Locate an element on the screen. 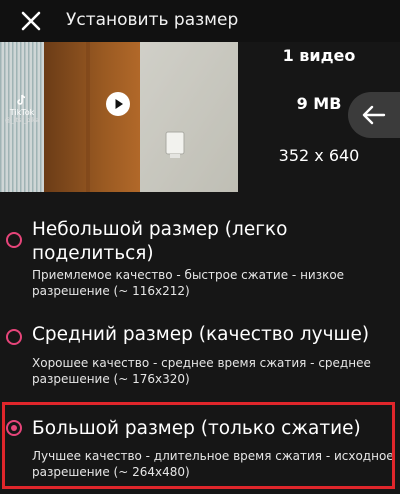 This screenshot has width=400, height=494. back-button is located at coordinates (374, 115).